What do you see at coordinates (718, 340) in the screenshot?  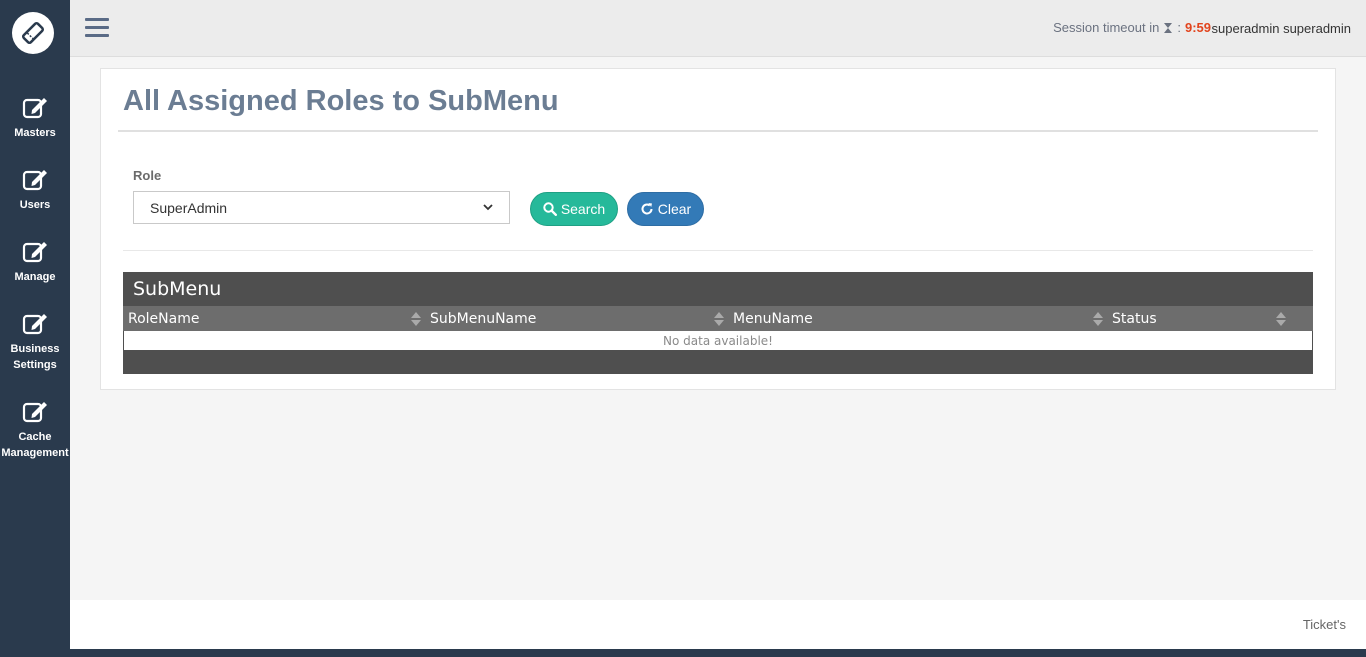 I see `grid-empty-message: No data available!` at bounding box center [718, 340].